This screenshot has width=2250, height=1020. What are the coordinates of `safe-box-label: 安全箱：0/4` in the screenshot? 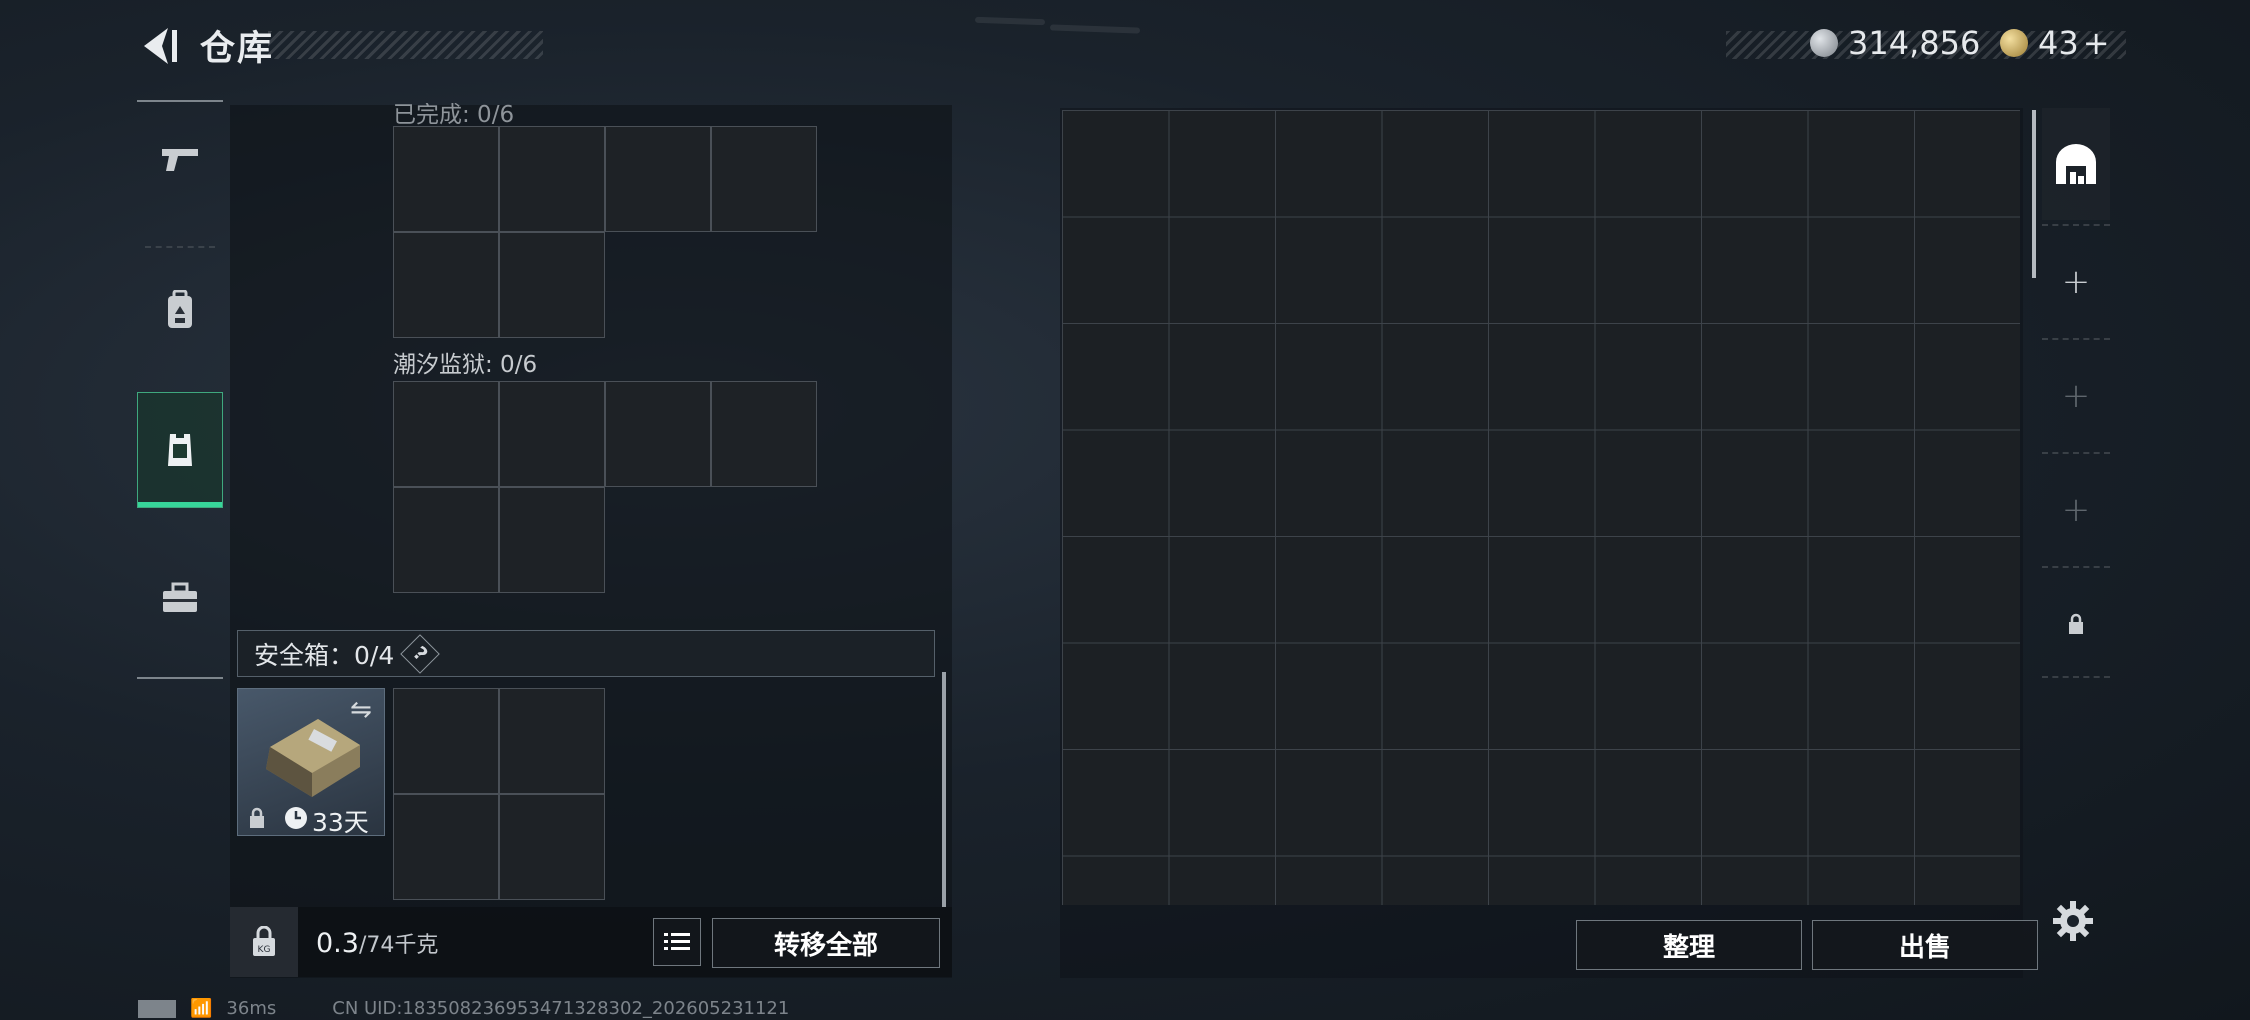 It's located at (324, 655).